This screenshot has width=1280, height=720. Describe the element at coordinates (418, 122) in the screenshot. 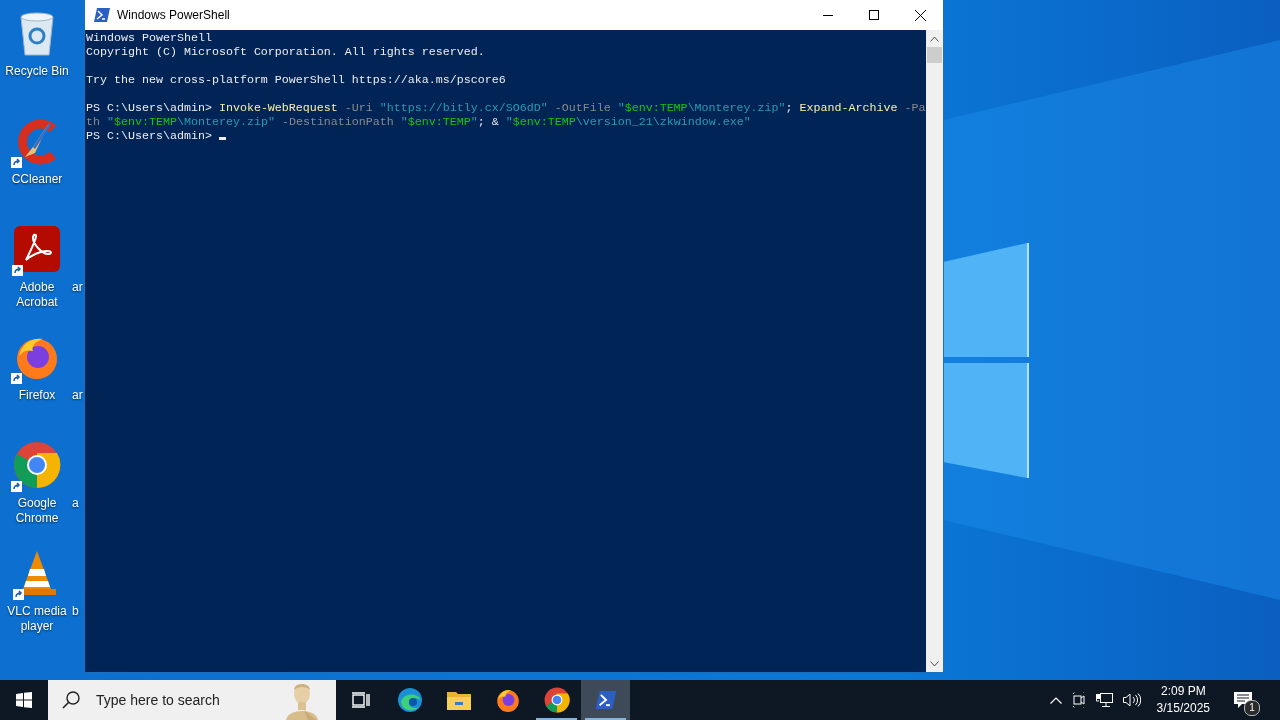

I see `console-line: th "$env:TEMP\Monterey.zip" -DestinationPath "$env:TEMP"; & "$env:TEMP\version_21\zkwindow.exe"` at that location.